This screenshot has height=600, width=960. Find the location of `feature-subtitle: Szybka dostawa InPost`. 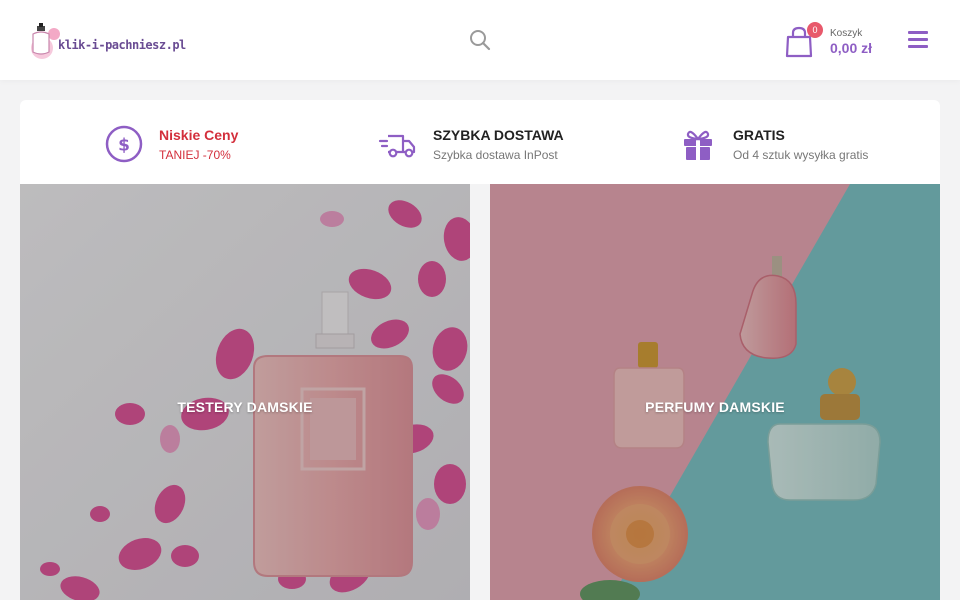

feature-subtitle: Szybka dostawa InPost is located at coordinates (495, 154).